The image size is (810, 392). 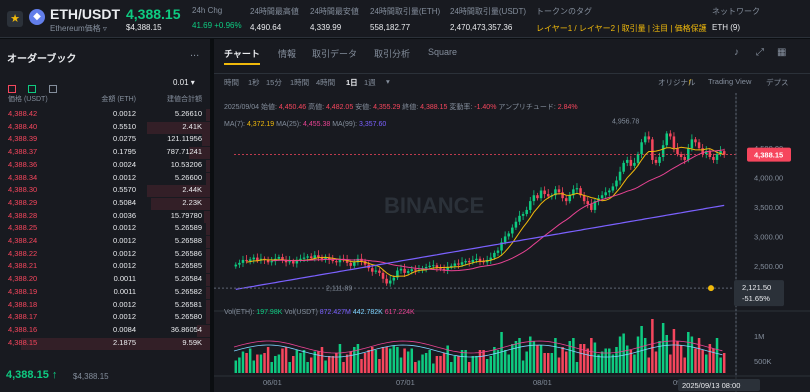 I want to click on ma-legend-part: MA(99):, so click(x=346, y=124).